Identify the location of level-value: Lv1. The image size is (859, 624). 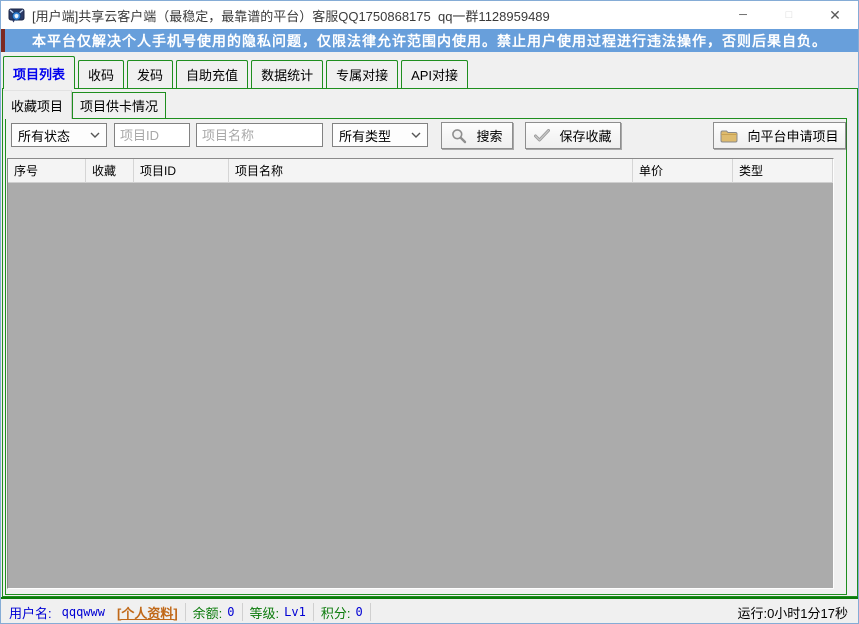
(295, 612).